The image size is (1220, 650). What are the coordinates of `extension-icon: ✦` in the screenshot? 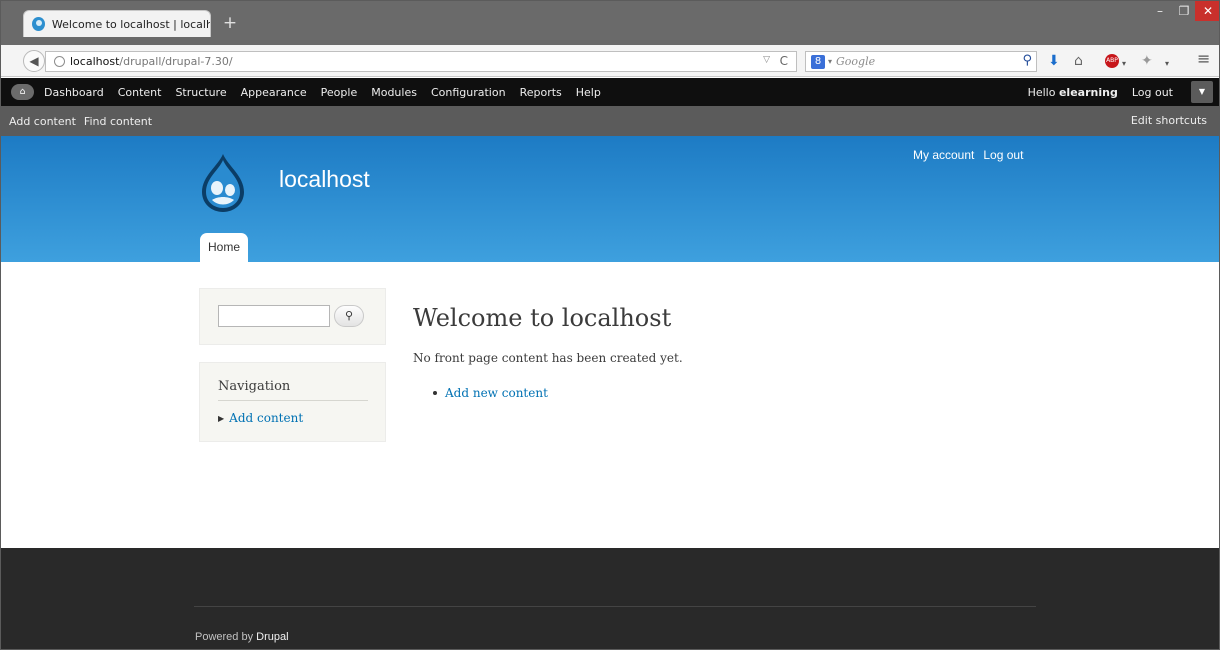 It's located at (1147, 61).